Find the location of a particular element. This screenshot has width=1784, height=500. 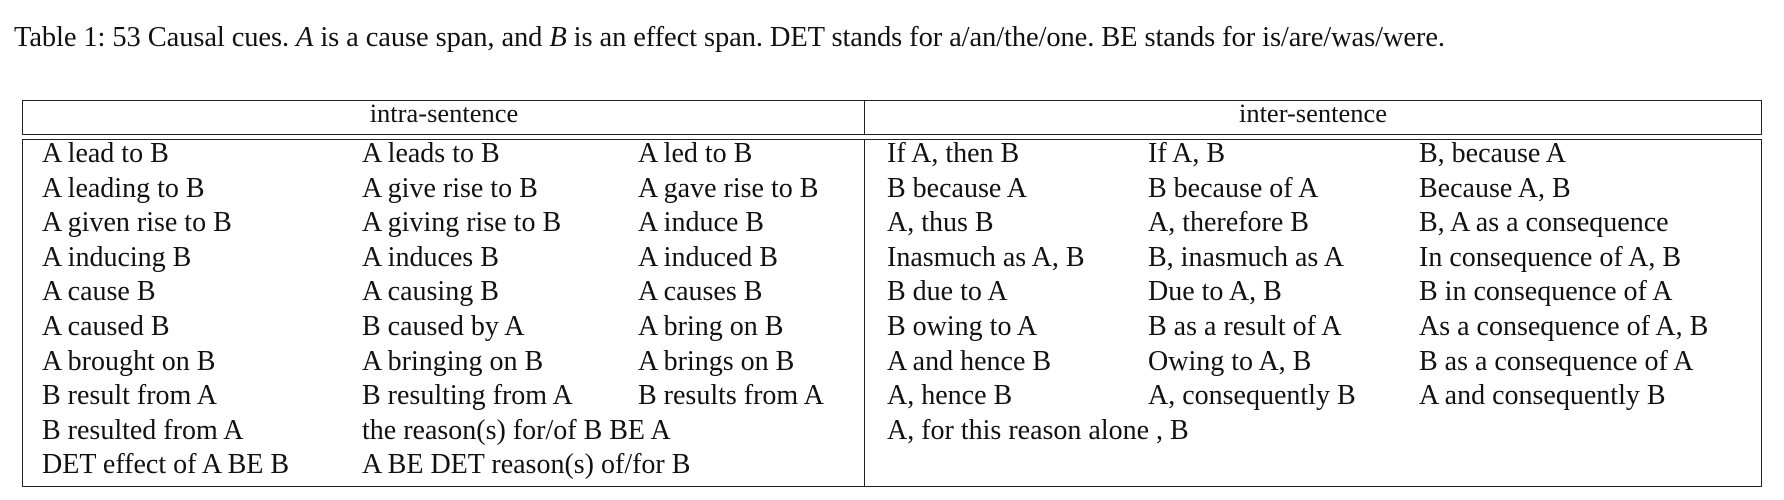

intra-cue-r6-c2: B caused by A is located at coordinates (443, 326).